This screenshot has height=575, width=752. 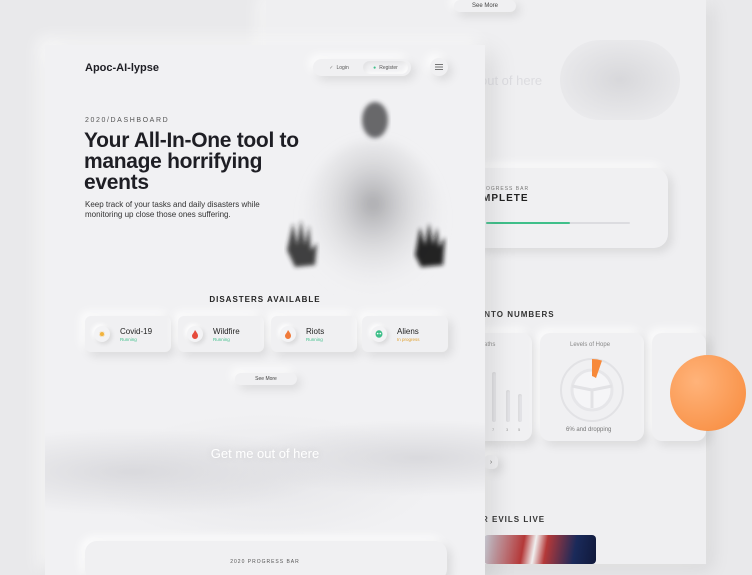 What do you see at coordinates (265, 465) in the screenshot?
I see `hands-background-image` at bounding box center [265, 465].